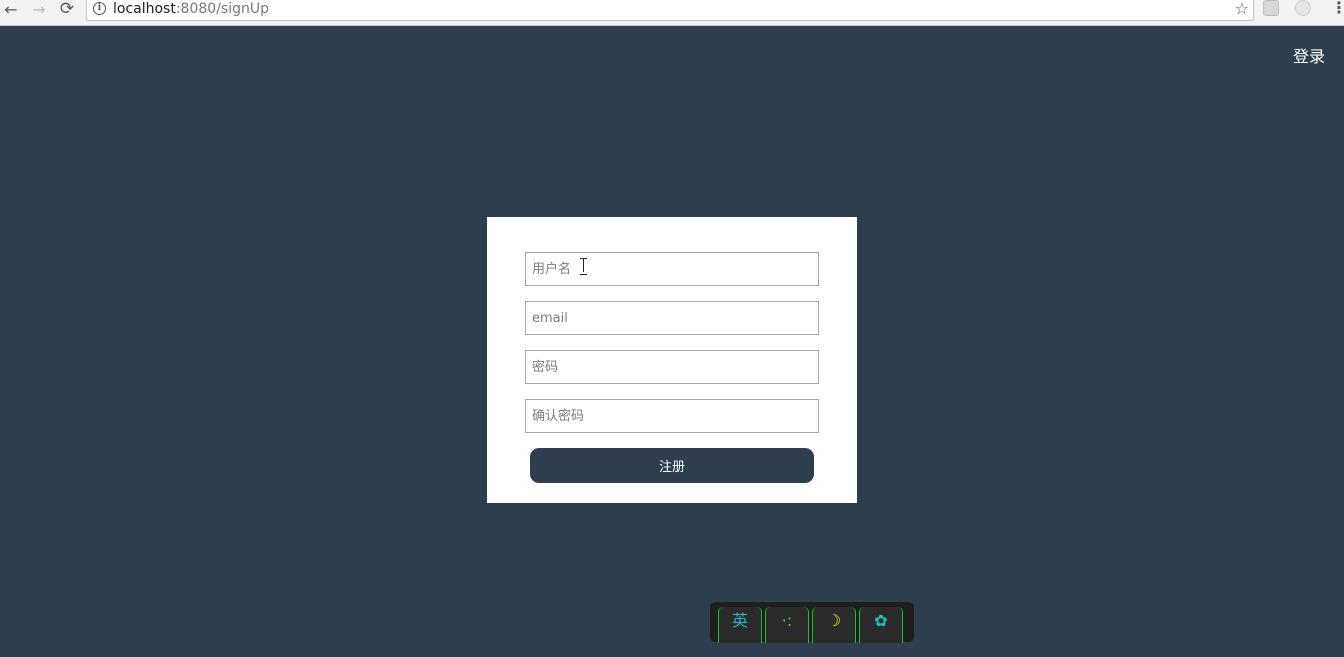 This screenshot has width=1344, height=657. Describe the element at coordinates (834, 625) in the screenshot. I see `ime-moon-icon: ☽` at that location.